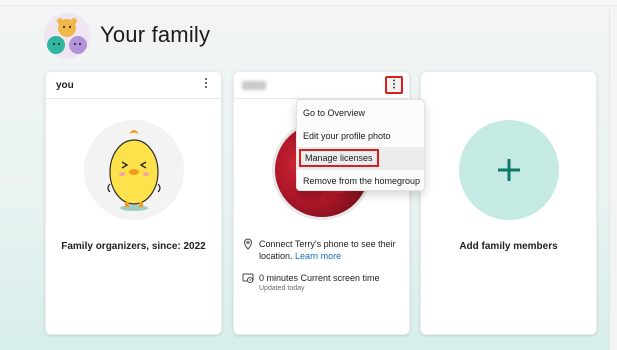 Image resolution: width=617 pixels, height=350 pixels. I want to click on menu-item-edit-profile-photo: Edit your profile photo, so click(360, 136).